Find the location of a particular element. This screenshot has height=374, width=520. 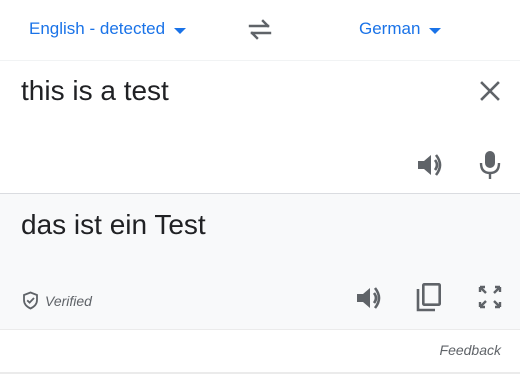

copy-icon is located at coordinates (428, 297).